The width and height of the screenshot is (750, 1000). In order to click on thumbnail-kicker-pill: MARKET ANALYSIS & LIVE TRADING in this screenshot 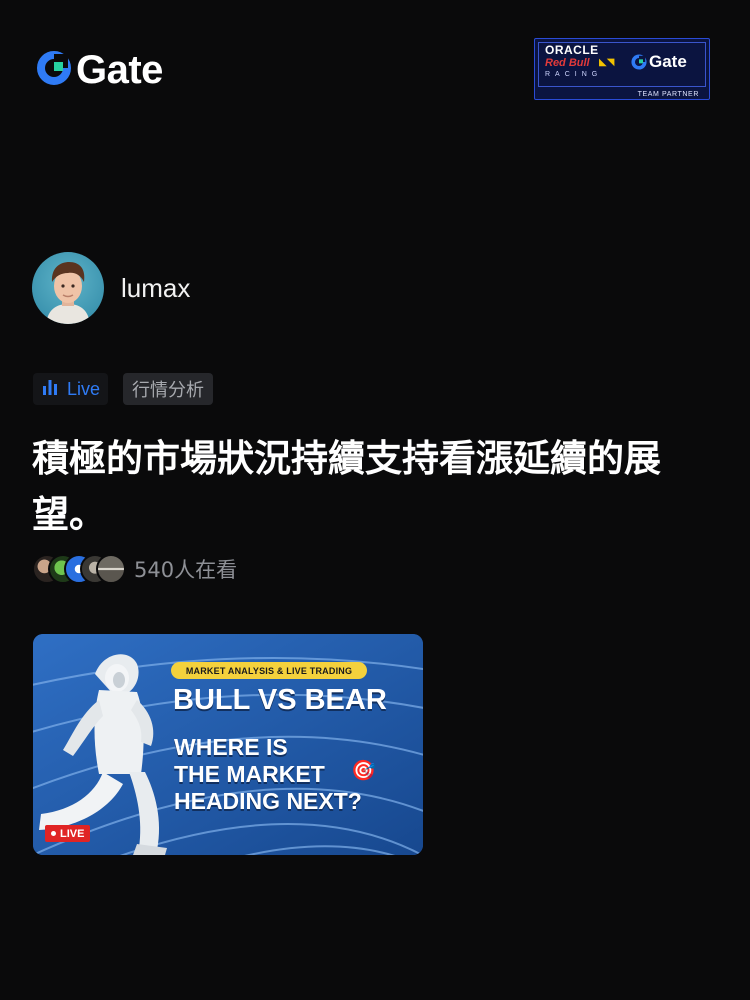, I will do `click(269, 670)`.